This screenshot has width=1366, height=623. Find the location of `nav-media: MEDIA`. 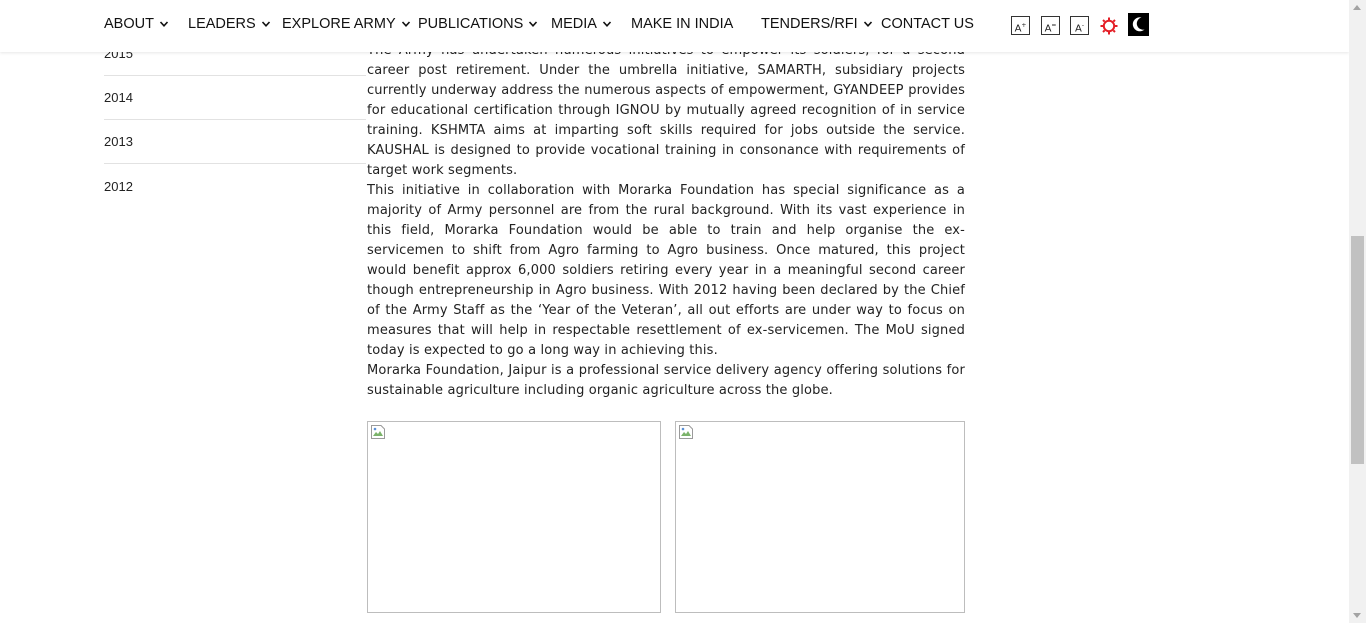

nav-media: MEDIA is located at coordinates (581, 24).